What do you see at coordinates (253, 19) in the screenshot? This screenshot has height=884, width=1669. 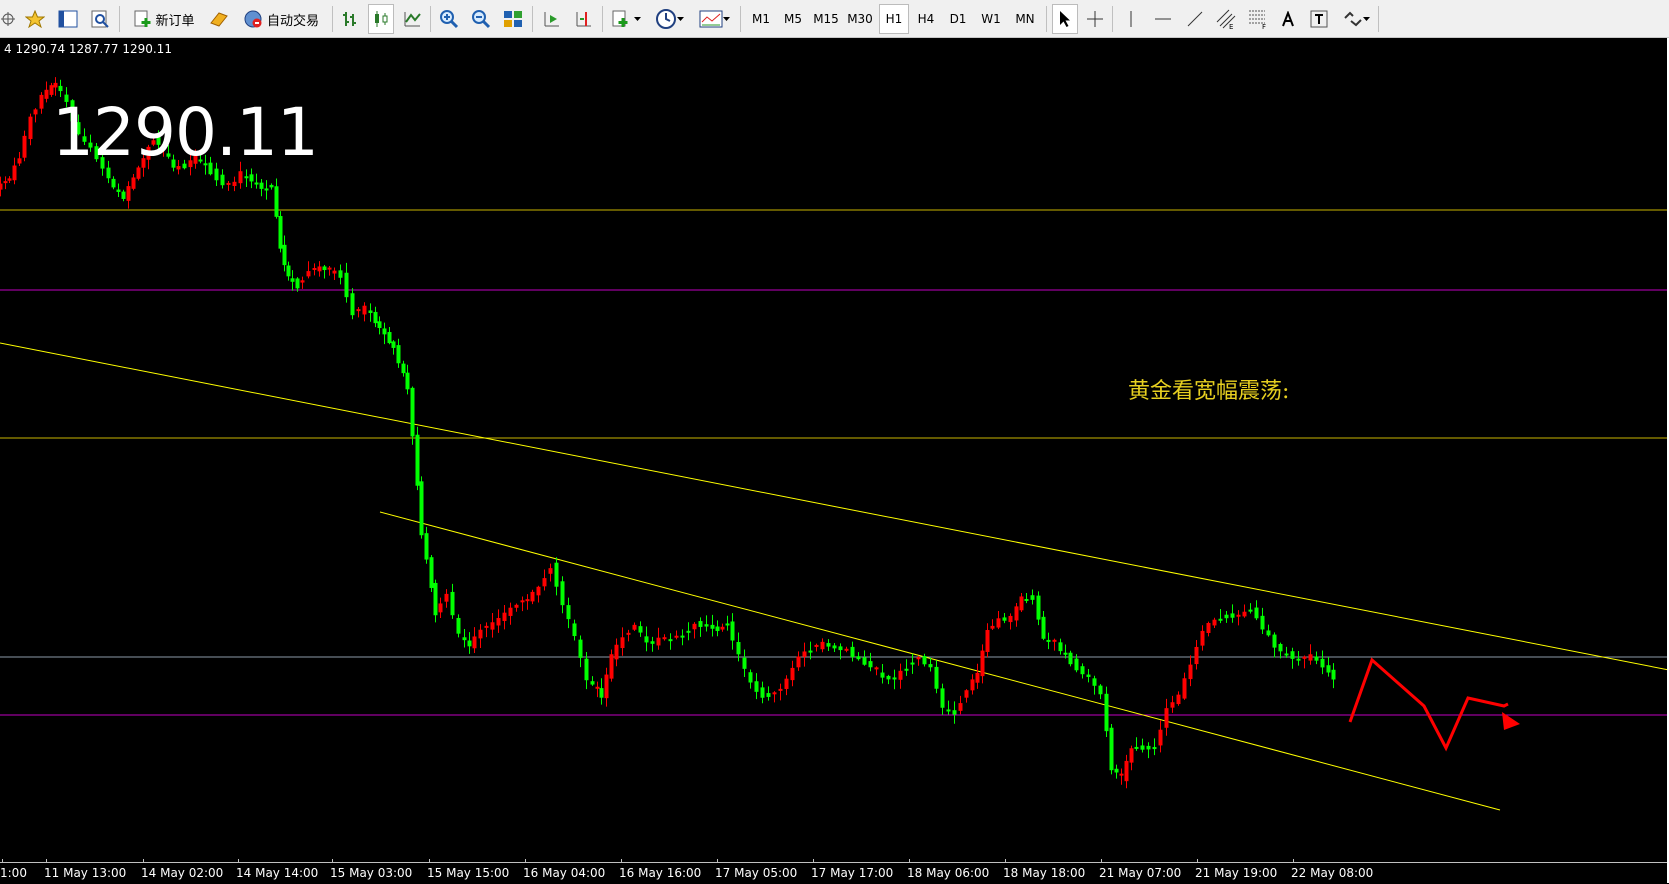 I see `auto-trading-icon` at bounding box center [253, 19].